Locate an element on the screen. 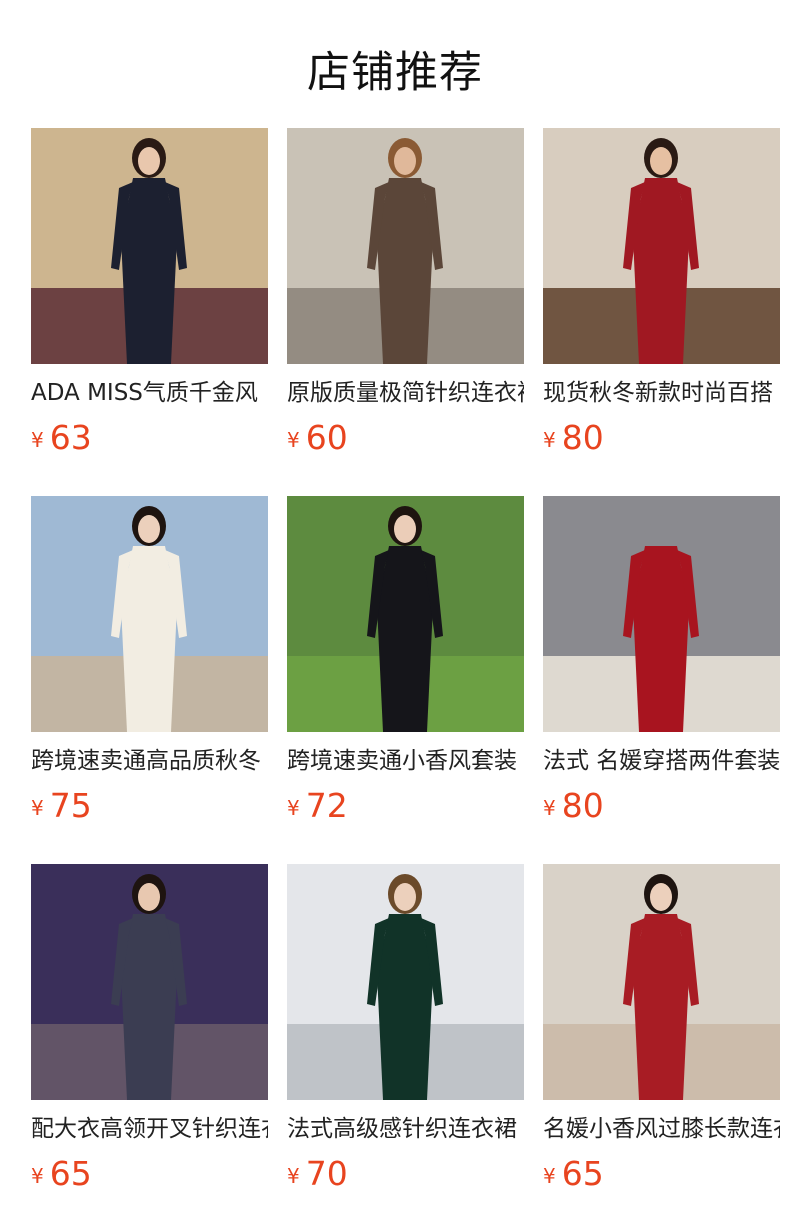 This screenshot has width=790, height=1232. product-card: 名媛小香风过膝长款连衣裙 ¥65 is located at coordinates (661, 1034).